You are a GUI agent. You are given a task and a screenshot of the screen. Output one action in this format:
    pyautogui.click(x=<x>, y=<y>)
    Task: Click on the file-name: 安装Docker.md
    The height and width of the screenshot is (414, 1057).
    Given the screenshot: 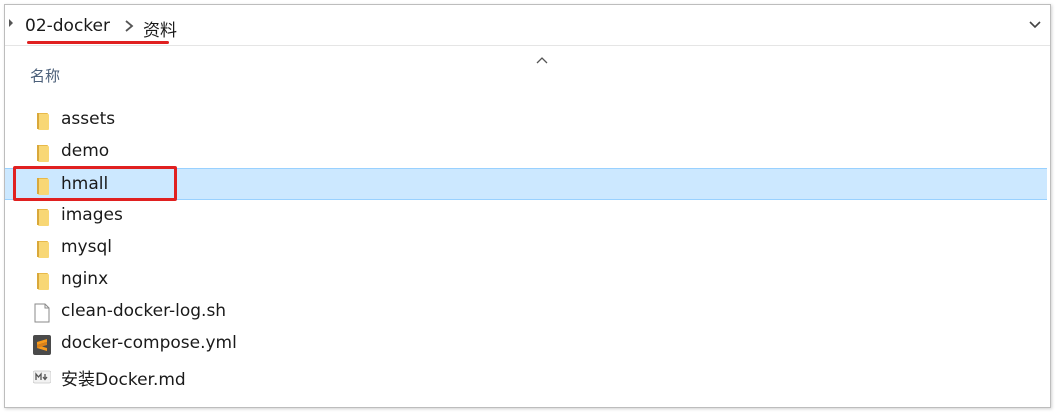 What is the action you would take?
    pyautogui.click(x=123, y=380)
    